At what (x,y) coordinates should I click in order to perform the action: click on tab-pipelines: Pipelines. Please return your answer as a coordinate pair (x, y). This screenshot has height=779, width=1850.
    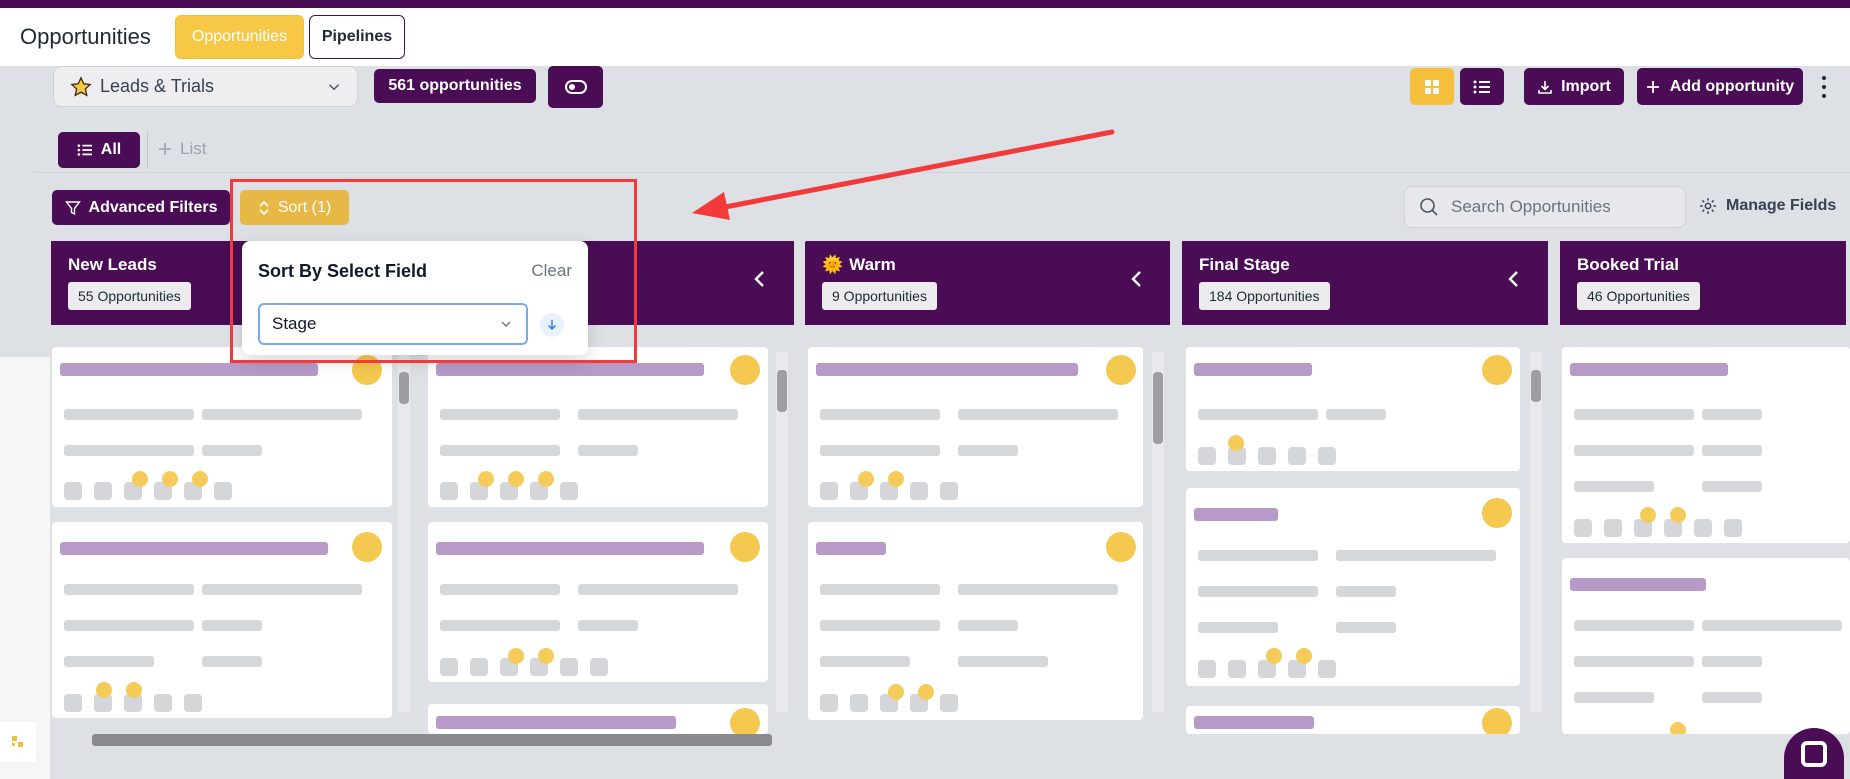
    Looking at the image, I should click on (357, 37).